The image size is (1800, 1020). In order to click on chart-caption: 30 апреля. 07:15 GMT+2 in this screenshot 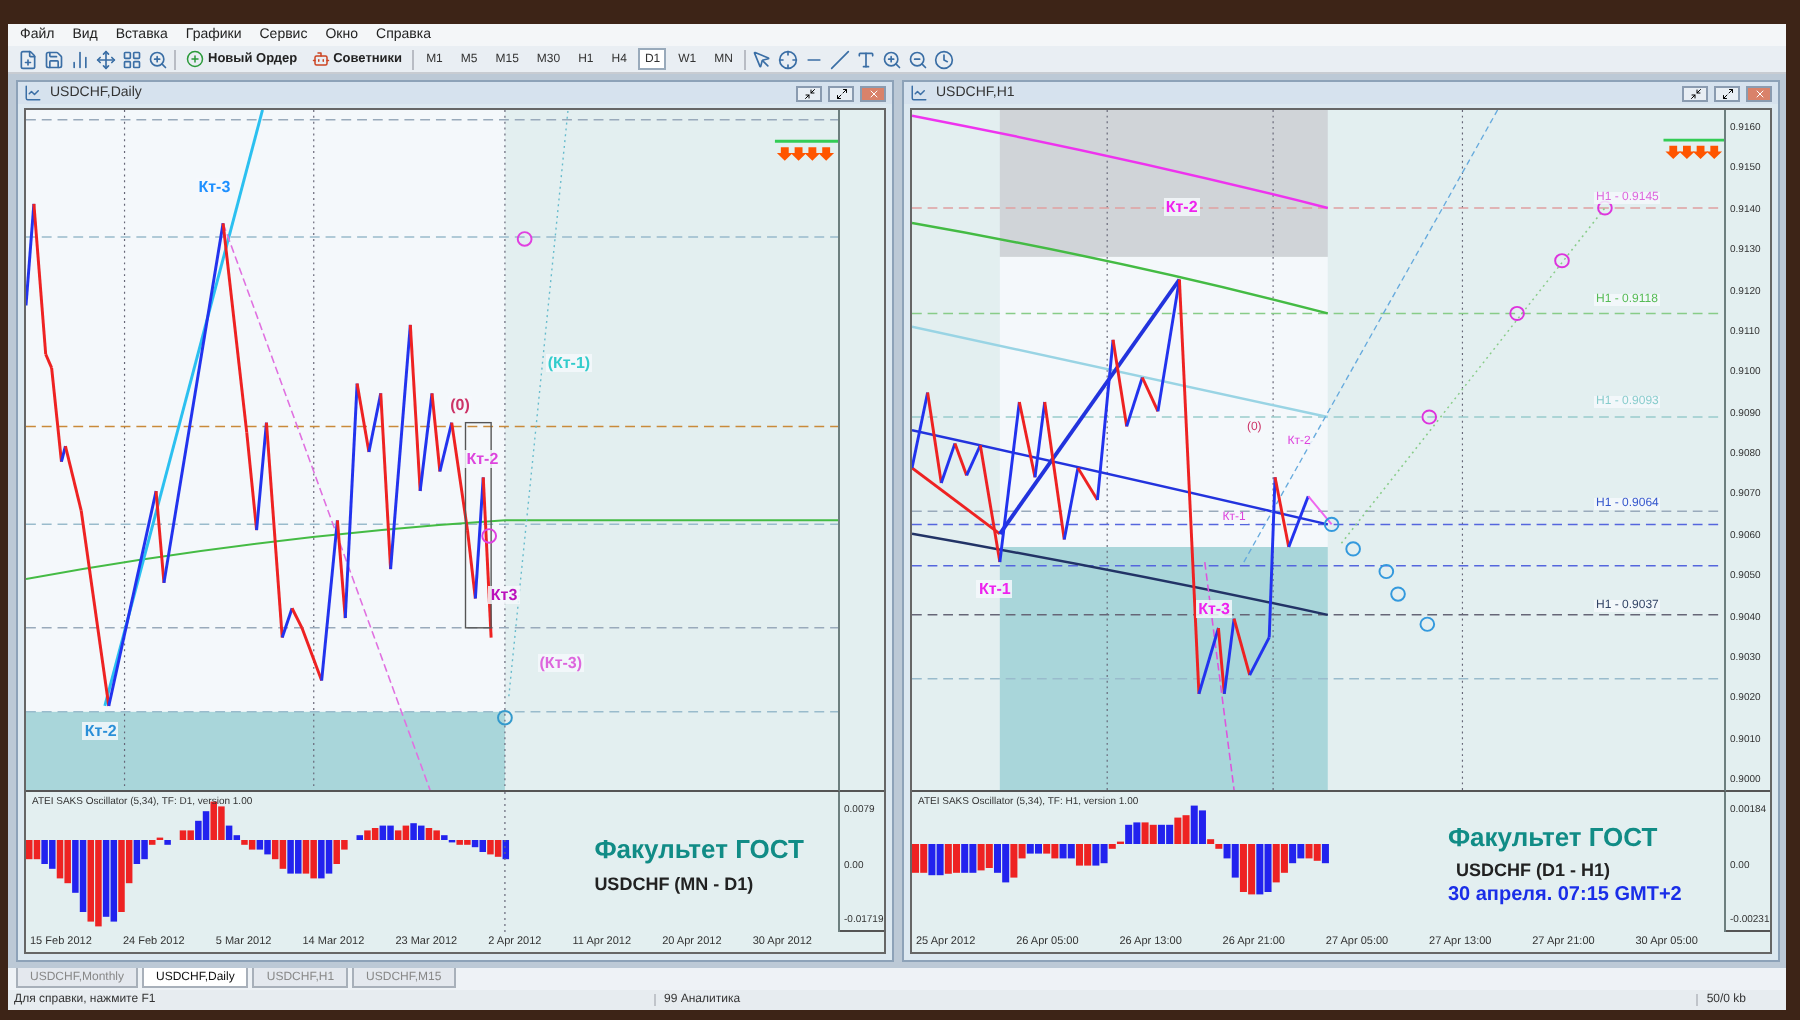, I will do `click(1564, 895)`.